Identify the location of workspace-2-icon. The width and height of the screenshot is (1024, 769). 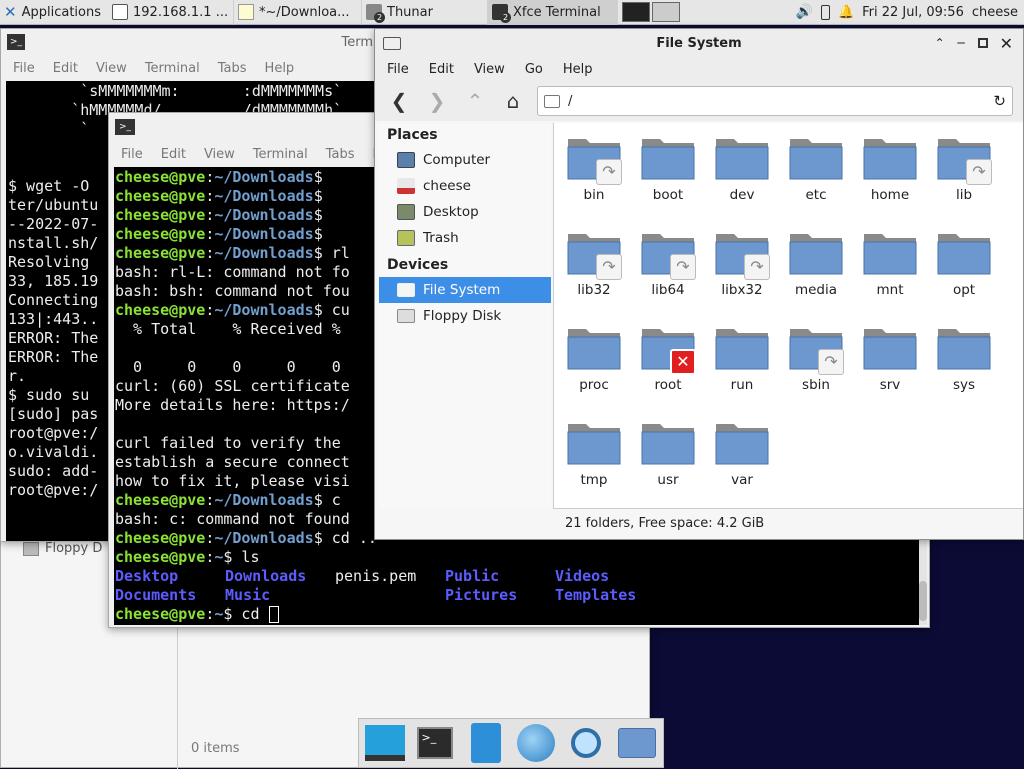
(666, 12).